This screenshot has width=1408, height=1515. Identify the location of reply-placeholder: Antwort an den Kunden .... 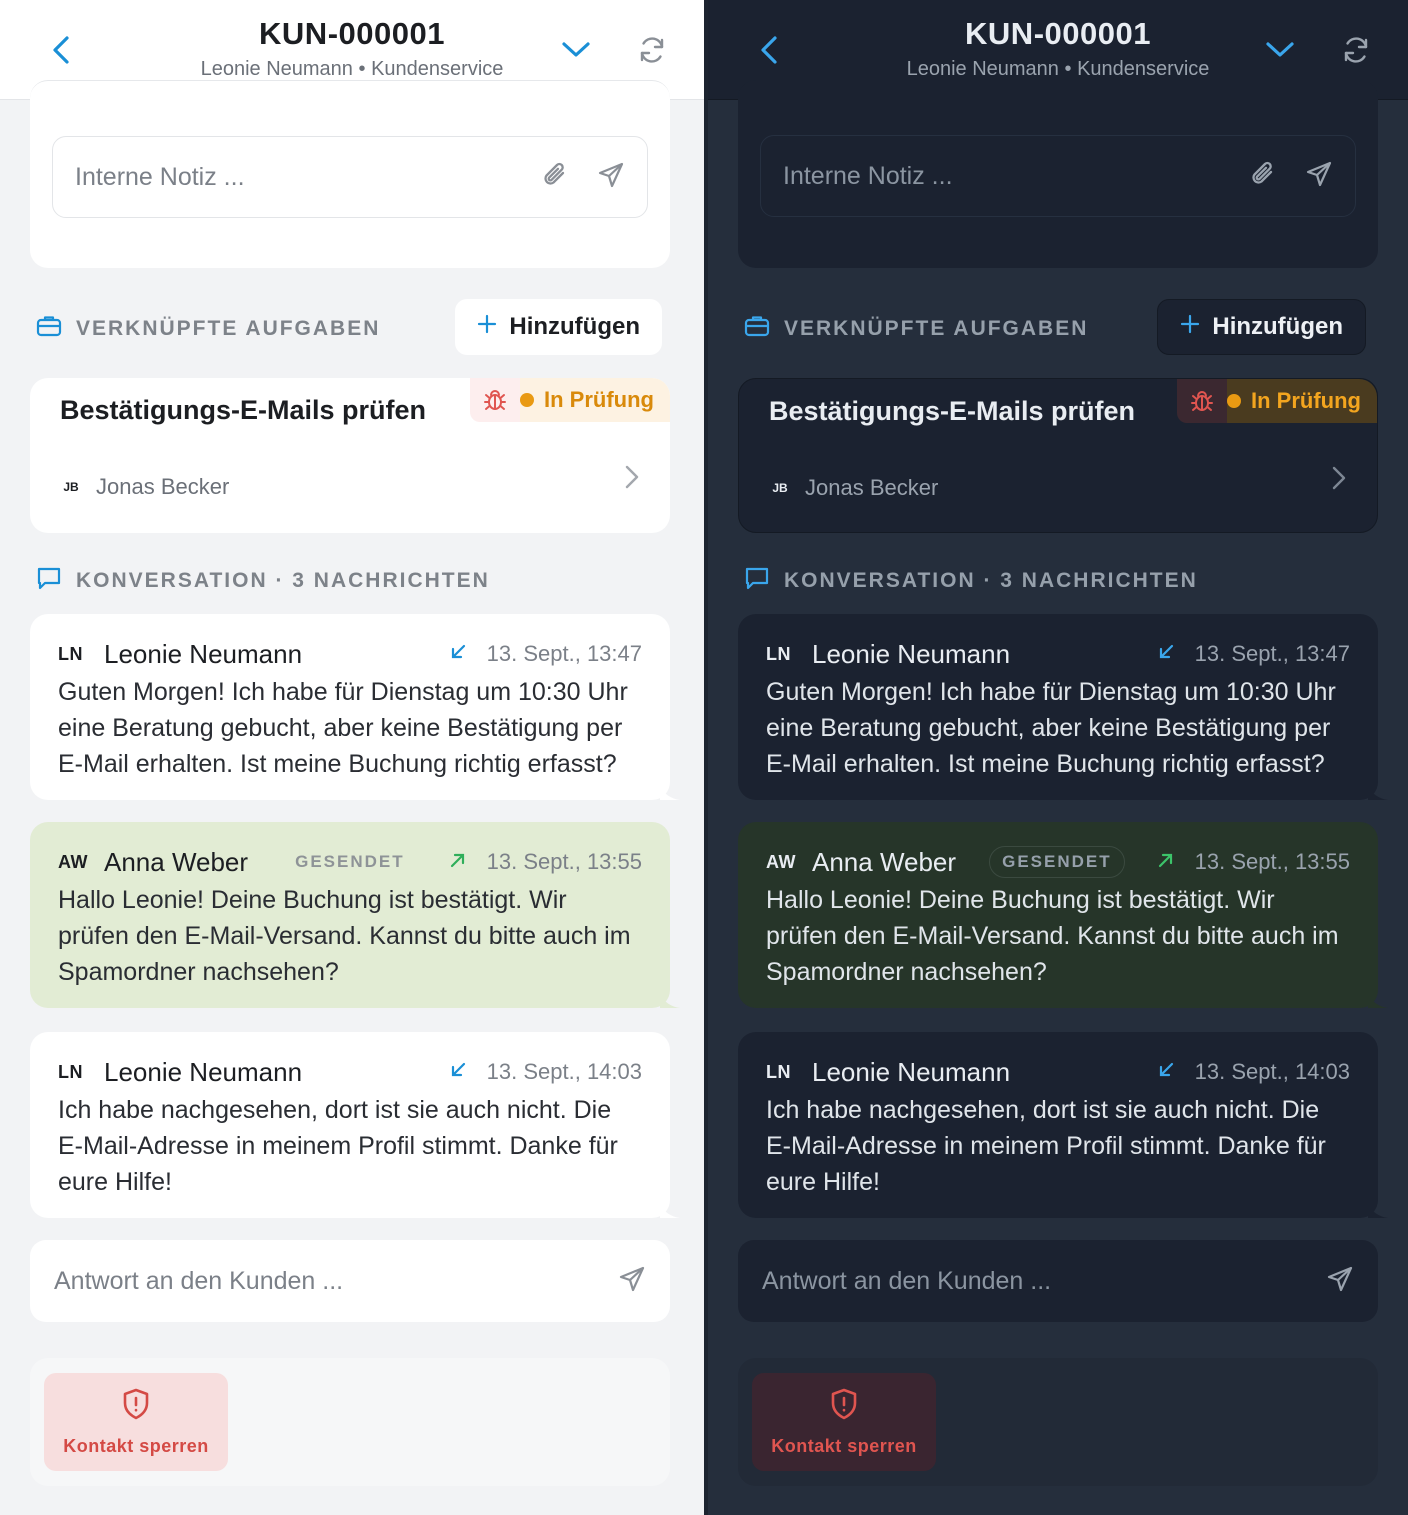
(199, 1280).